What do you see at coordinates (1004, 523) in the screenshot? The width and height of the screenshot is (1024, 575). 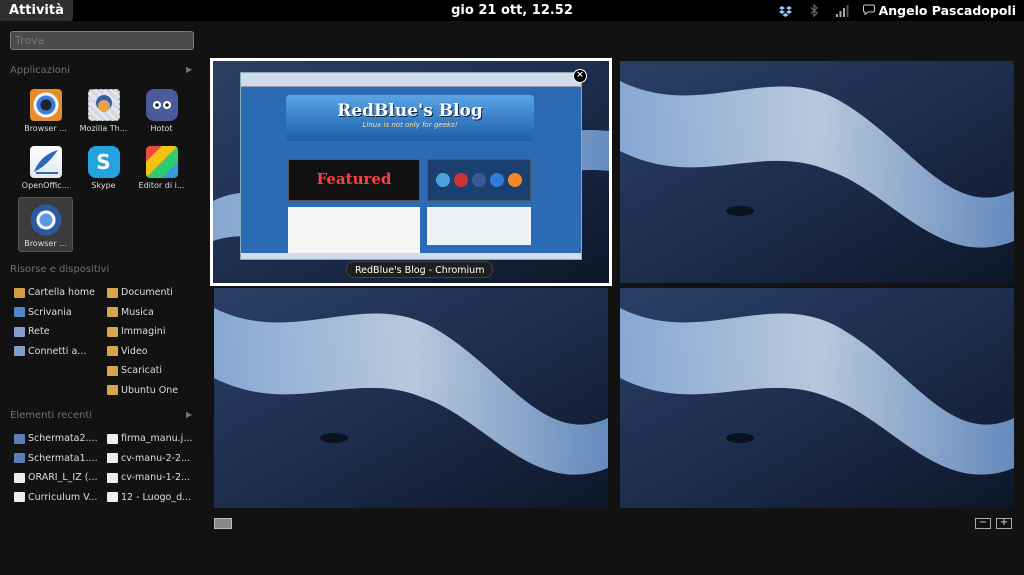 I see `add-workspace-button: +` at bounding box center [1004, 523].